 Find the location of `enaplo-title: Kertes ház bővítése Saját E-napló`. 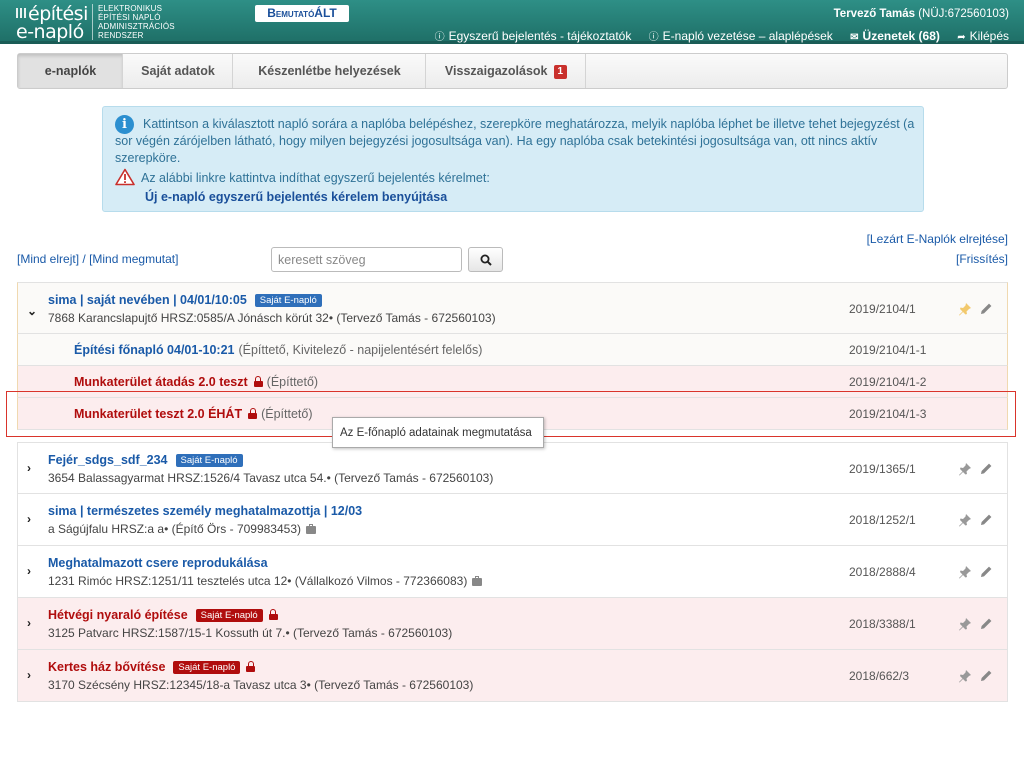

enaplo-title: Kertes ház bővítése Saját E-napló is located at coordinates (152, 667).